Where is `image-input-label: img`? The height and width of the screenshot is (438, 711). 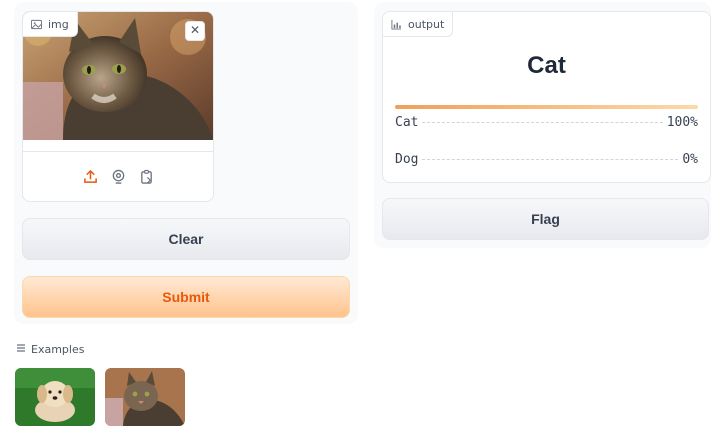 image-input-label: img is located at coordinates (50, 24).